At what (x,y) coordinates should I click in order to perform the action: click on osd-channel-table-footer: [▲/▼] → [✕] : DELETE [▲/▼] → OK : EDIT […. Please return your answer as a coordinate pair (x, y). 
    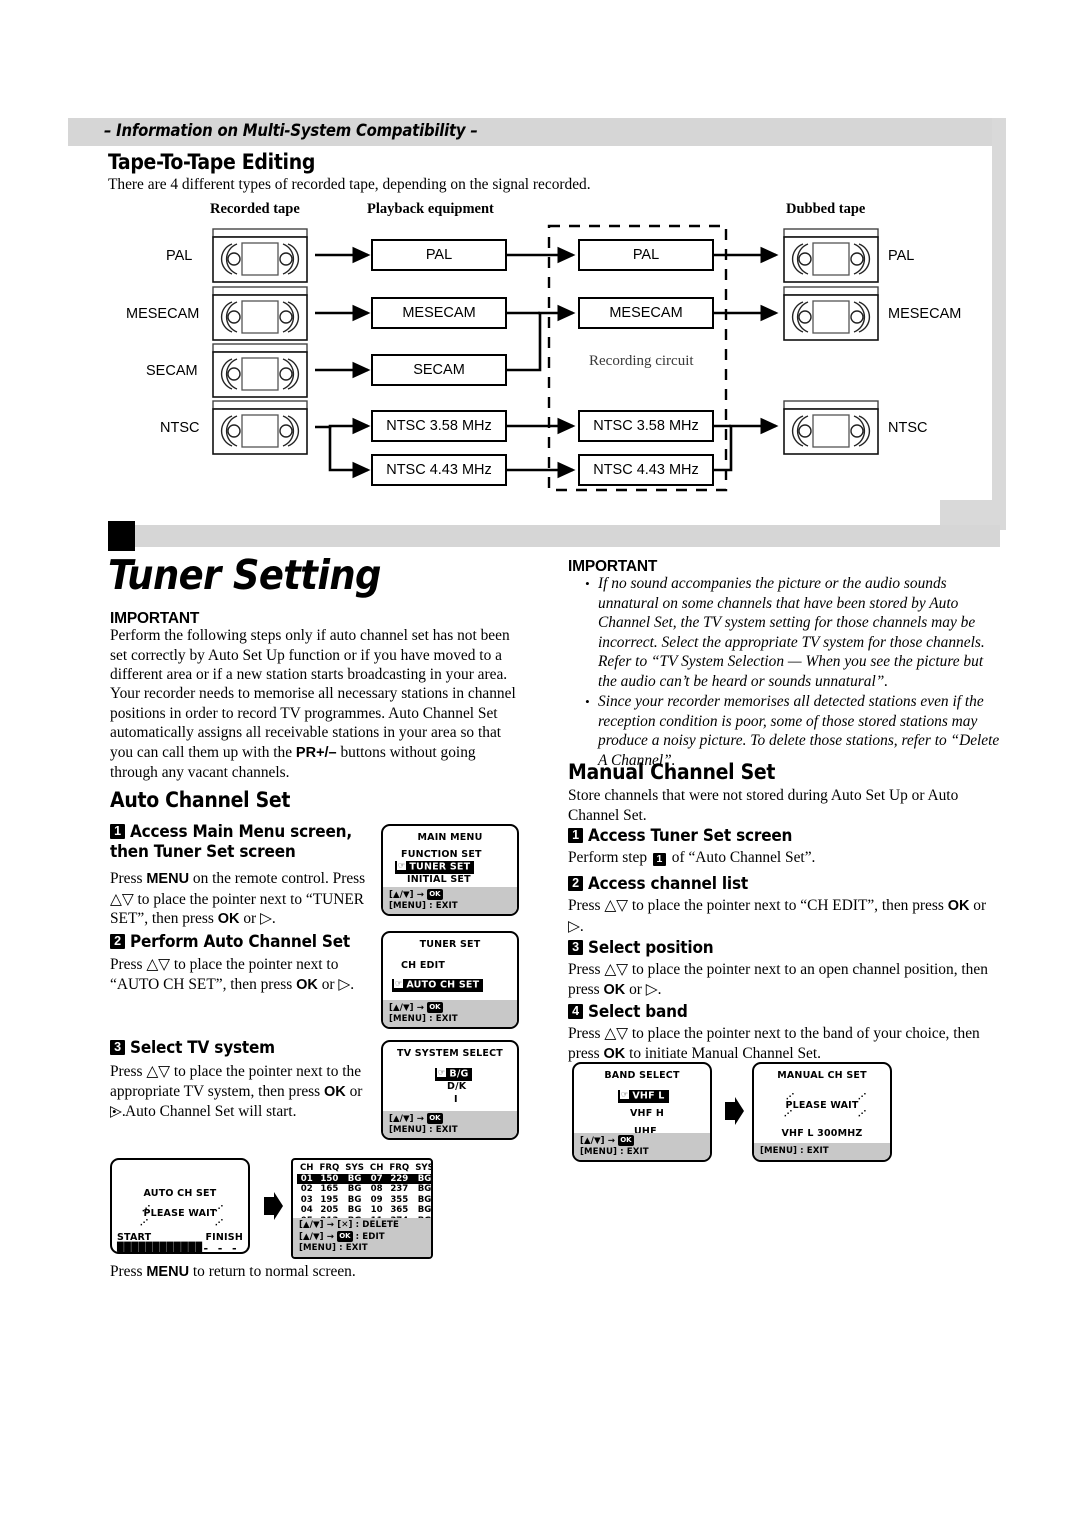
    Looking at the image, I should click on (362, 1237).